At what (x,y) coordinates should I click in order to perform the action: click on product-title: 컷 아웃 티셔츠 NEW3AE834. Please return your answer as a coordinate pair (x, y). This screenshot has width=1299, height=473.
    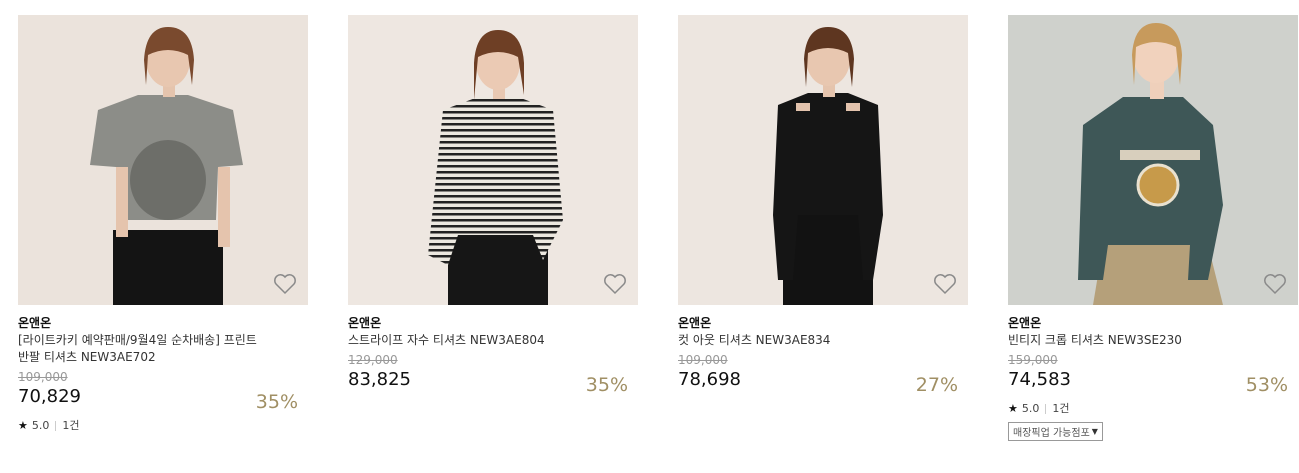
    Looking at the image, I should click on (803, 340).